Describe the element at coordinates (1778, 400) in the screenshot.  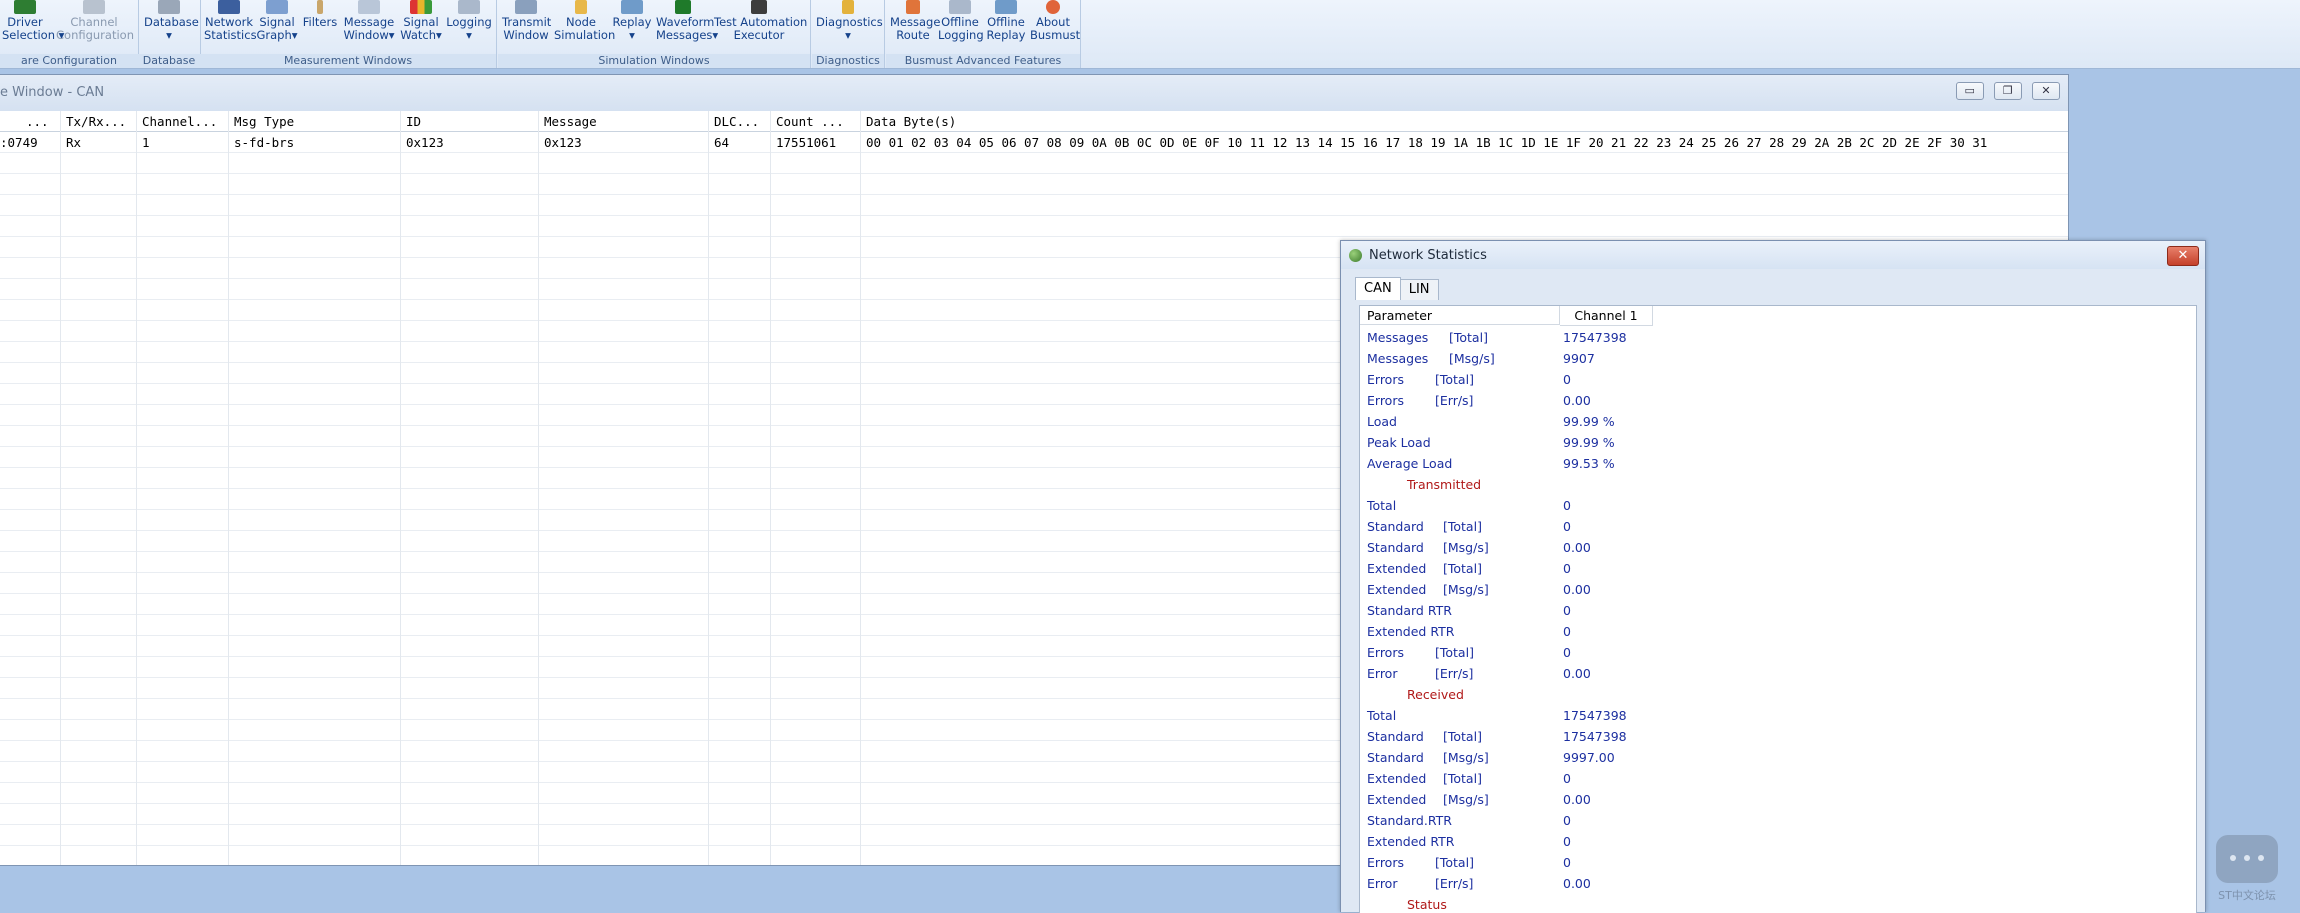
I see `stat-row: Errors [Err/s] 0.00` at that location.